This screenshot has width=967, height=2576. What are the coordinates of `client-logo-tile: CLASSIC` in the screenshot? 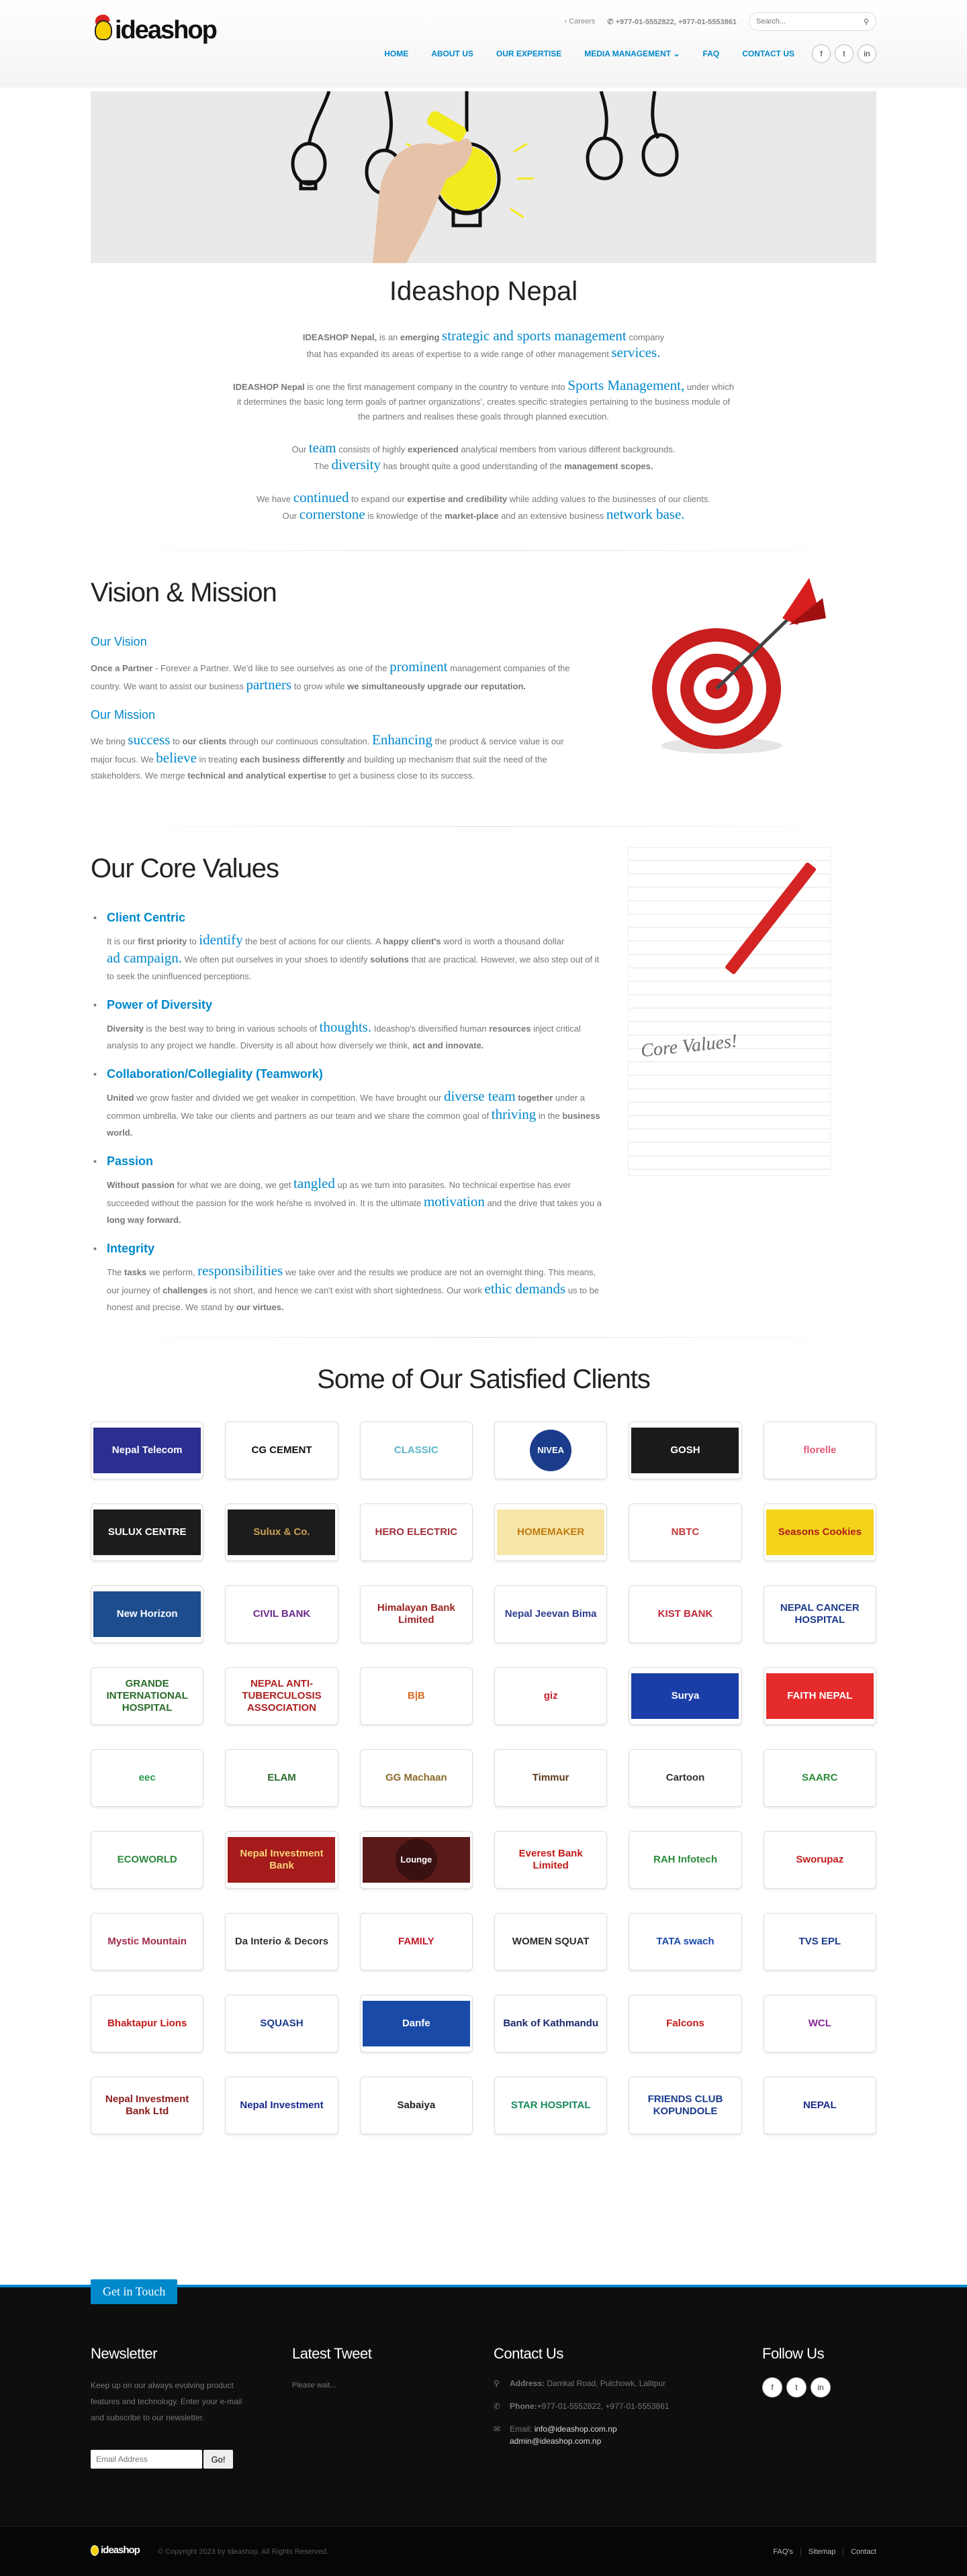 It's located at (416, 1450).